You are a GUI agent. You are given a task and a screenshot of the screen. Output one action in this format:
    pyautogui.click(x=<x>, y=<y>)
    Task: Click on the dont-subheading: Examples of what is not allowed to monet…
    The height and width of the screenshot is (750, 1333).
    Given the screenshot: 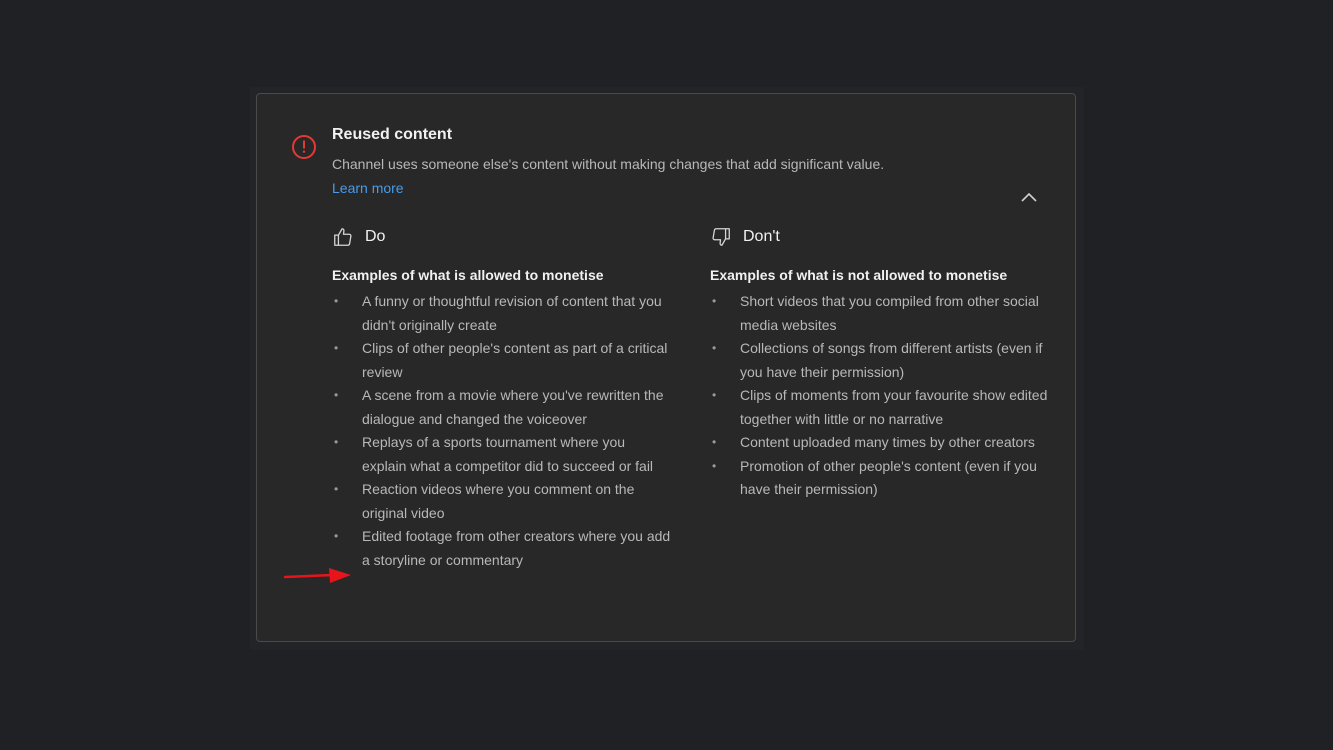 What is the action you would take?
    pyautogui.click(x=859, y=275)
    